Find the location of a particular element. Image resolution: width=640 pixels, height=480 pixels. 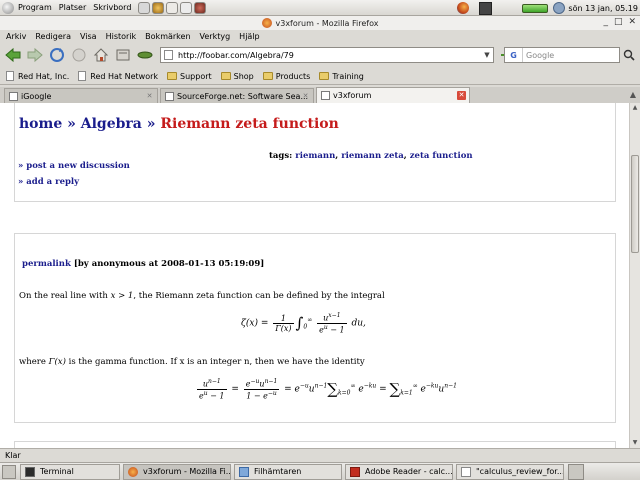

panel-clock: sön 13 jan, 05.19 is located at coordinates (603, 8).